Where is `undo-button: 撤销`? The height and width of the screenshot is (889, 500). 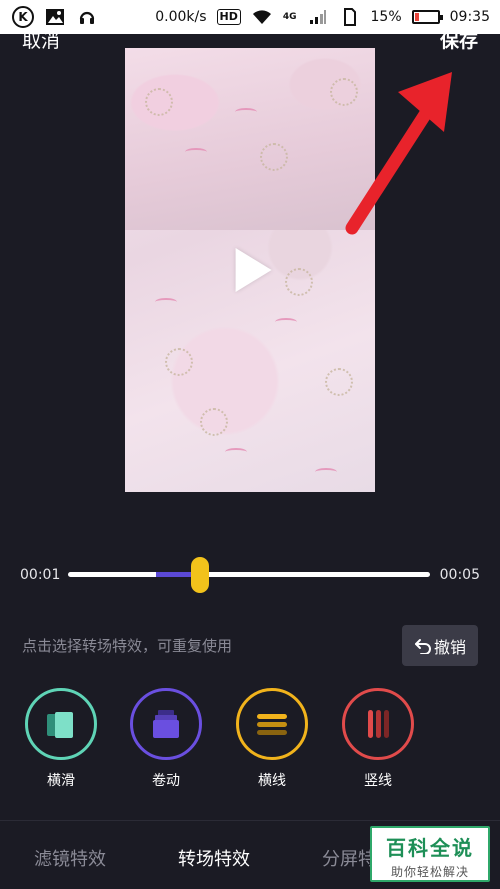
undo-button: 撤销 is located at coordinates (440, 645).